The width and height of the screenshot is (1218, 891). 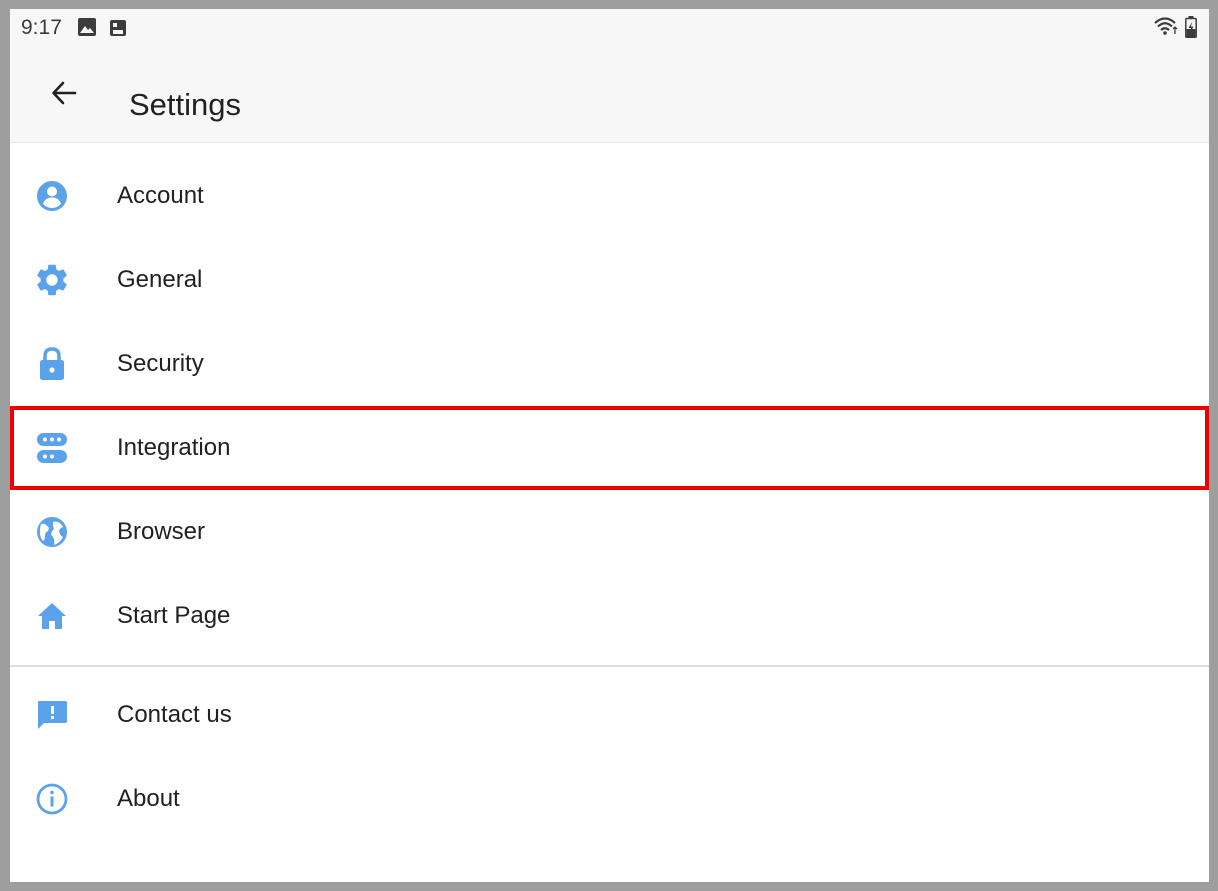 I want to click on menu-item-label: Security, so click(x=160, y=363).